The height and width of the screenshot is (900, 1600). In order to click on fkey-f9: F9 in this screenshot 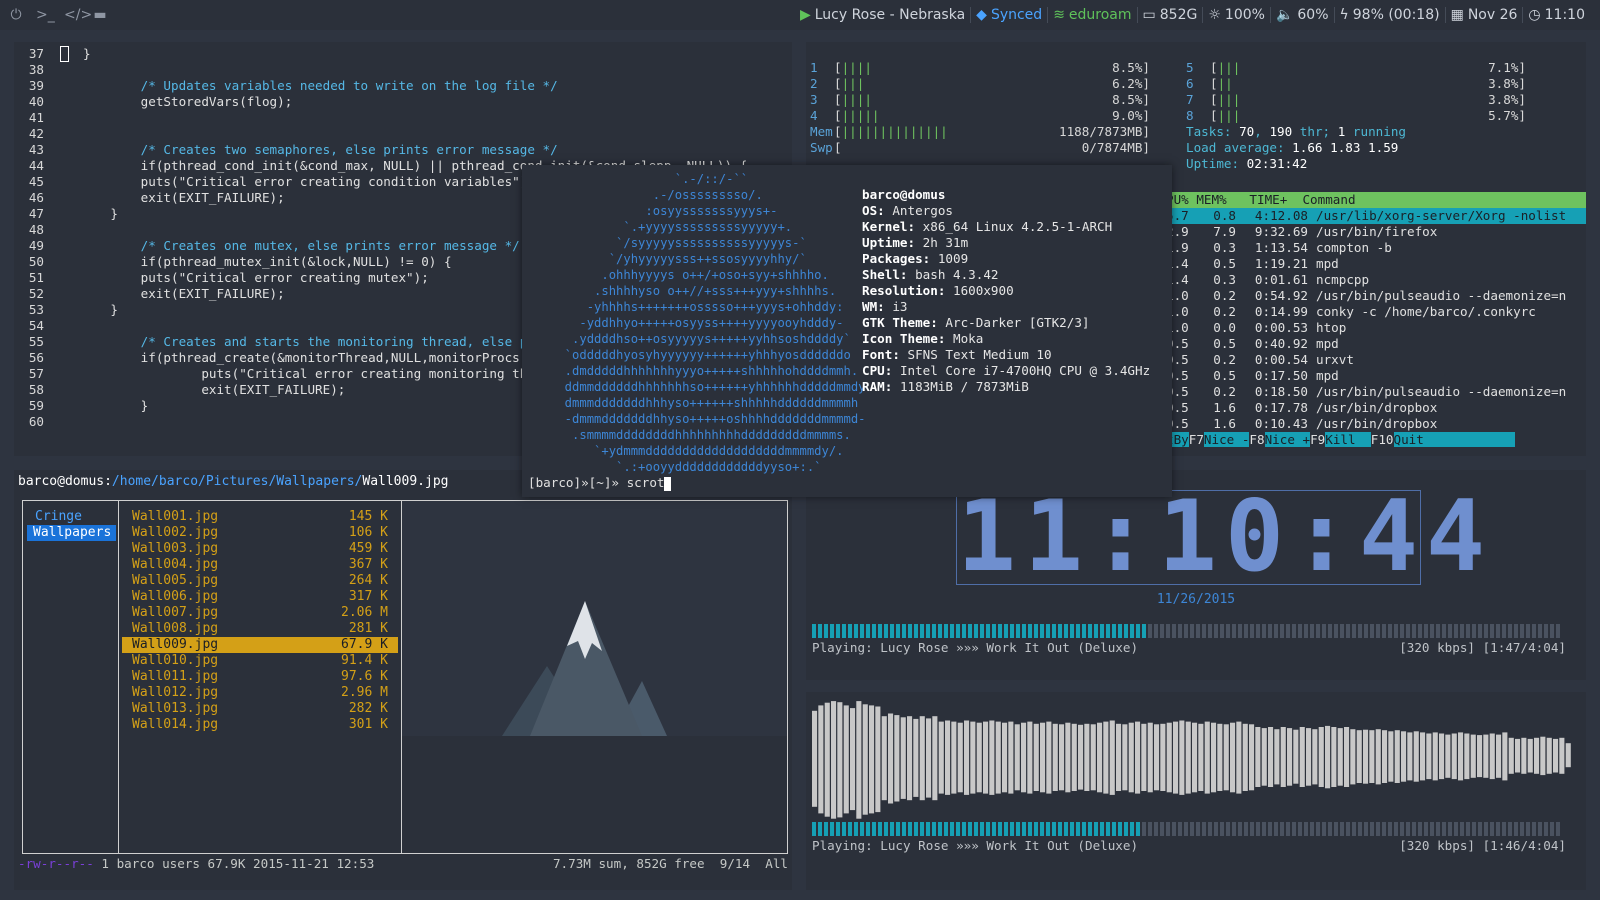, I will do `click(1317, 439)`.